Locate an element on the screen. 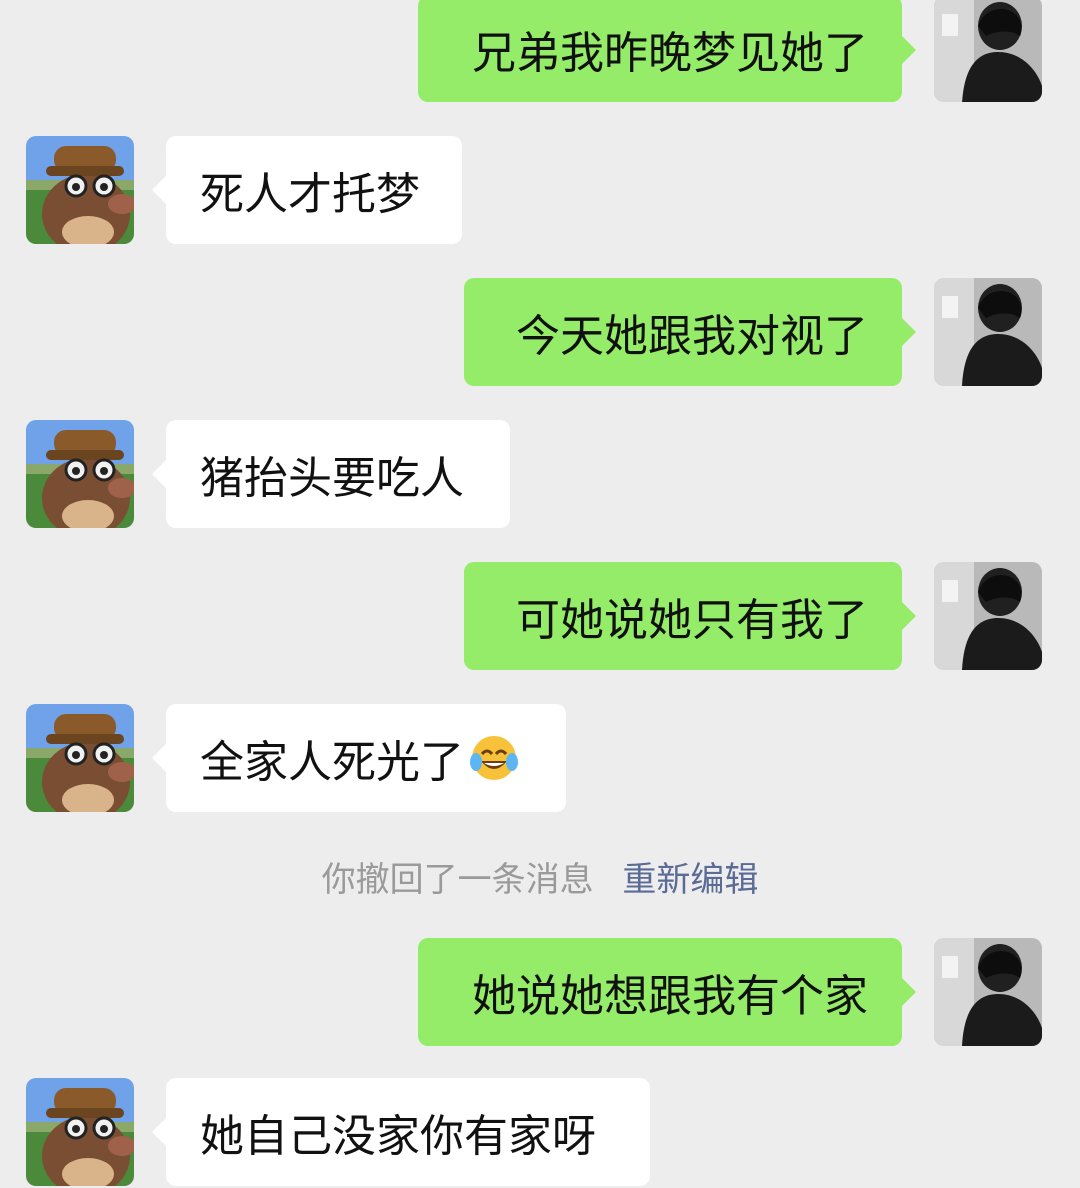 The height and width of the screenshot is (1188, 1080). message-row-incoming: 猪抬头要吃人 is located at coordinates (540, 475).